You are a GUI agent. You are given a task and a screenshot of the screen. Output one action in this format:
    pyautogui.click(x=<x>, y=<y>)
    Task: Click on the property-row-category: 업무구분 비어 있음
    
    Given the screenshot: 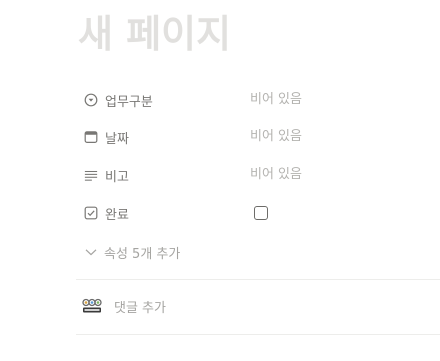 What is the action you would take?
    pyautogui.click(x=256, y=100)
    